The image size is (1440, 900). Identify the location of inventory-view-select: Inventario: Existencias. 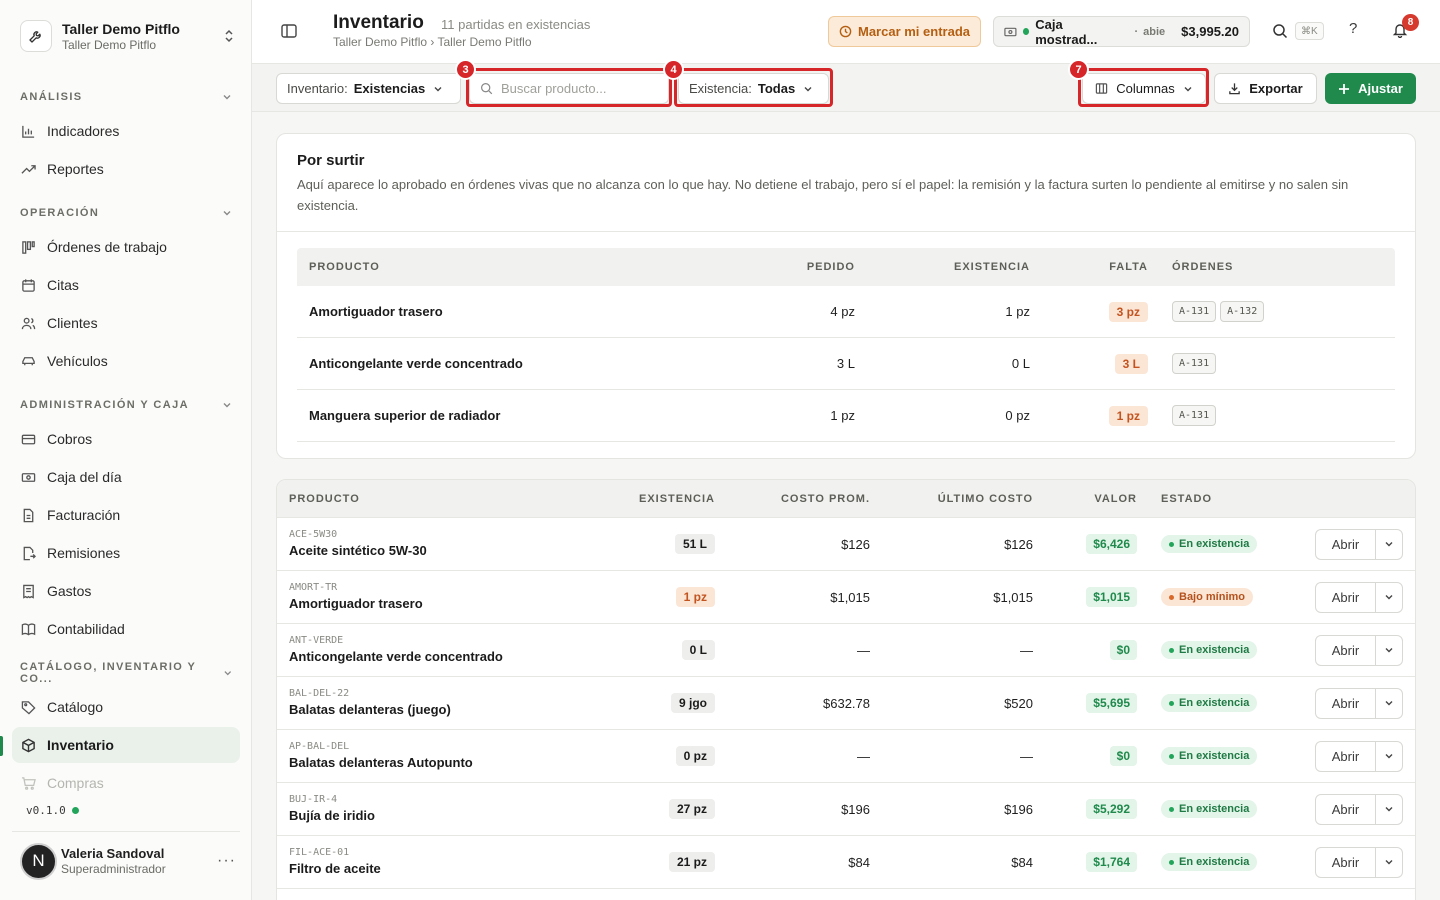
(368, 88).